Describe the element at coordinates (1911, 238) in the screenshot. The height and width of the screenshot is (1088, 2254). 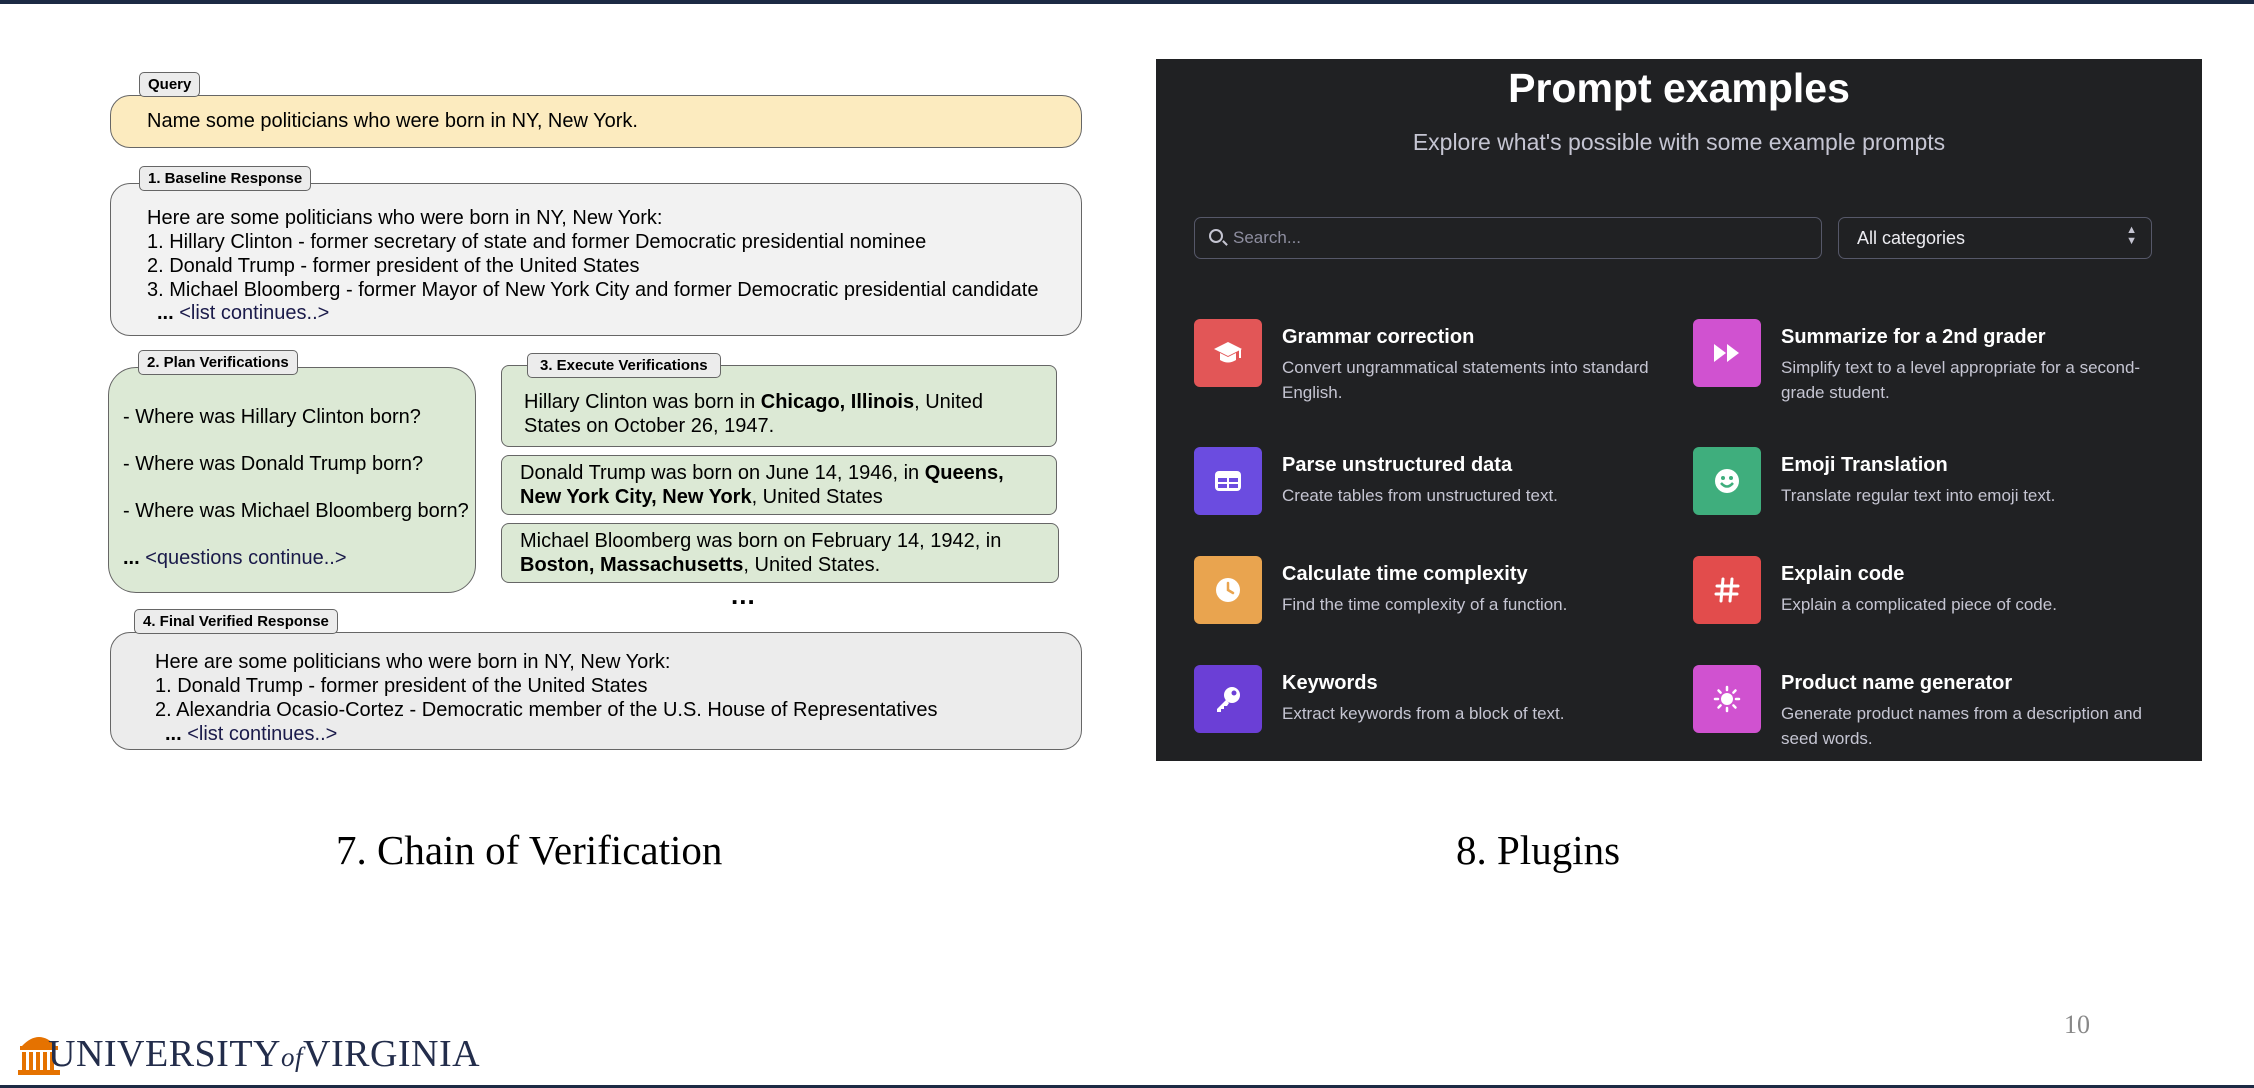
I see `category-select-value: All categories` at that location.